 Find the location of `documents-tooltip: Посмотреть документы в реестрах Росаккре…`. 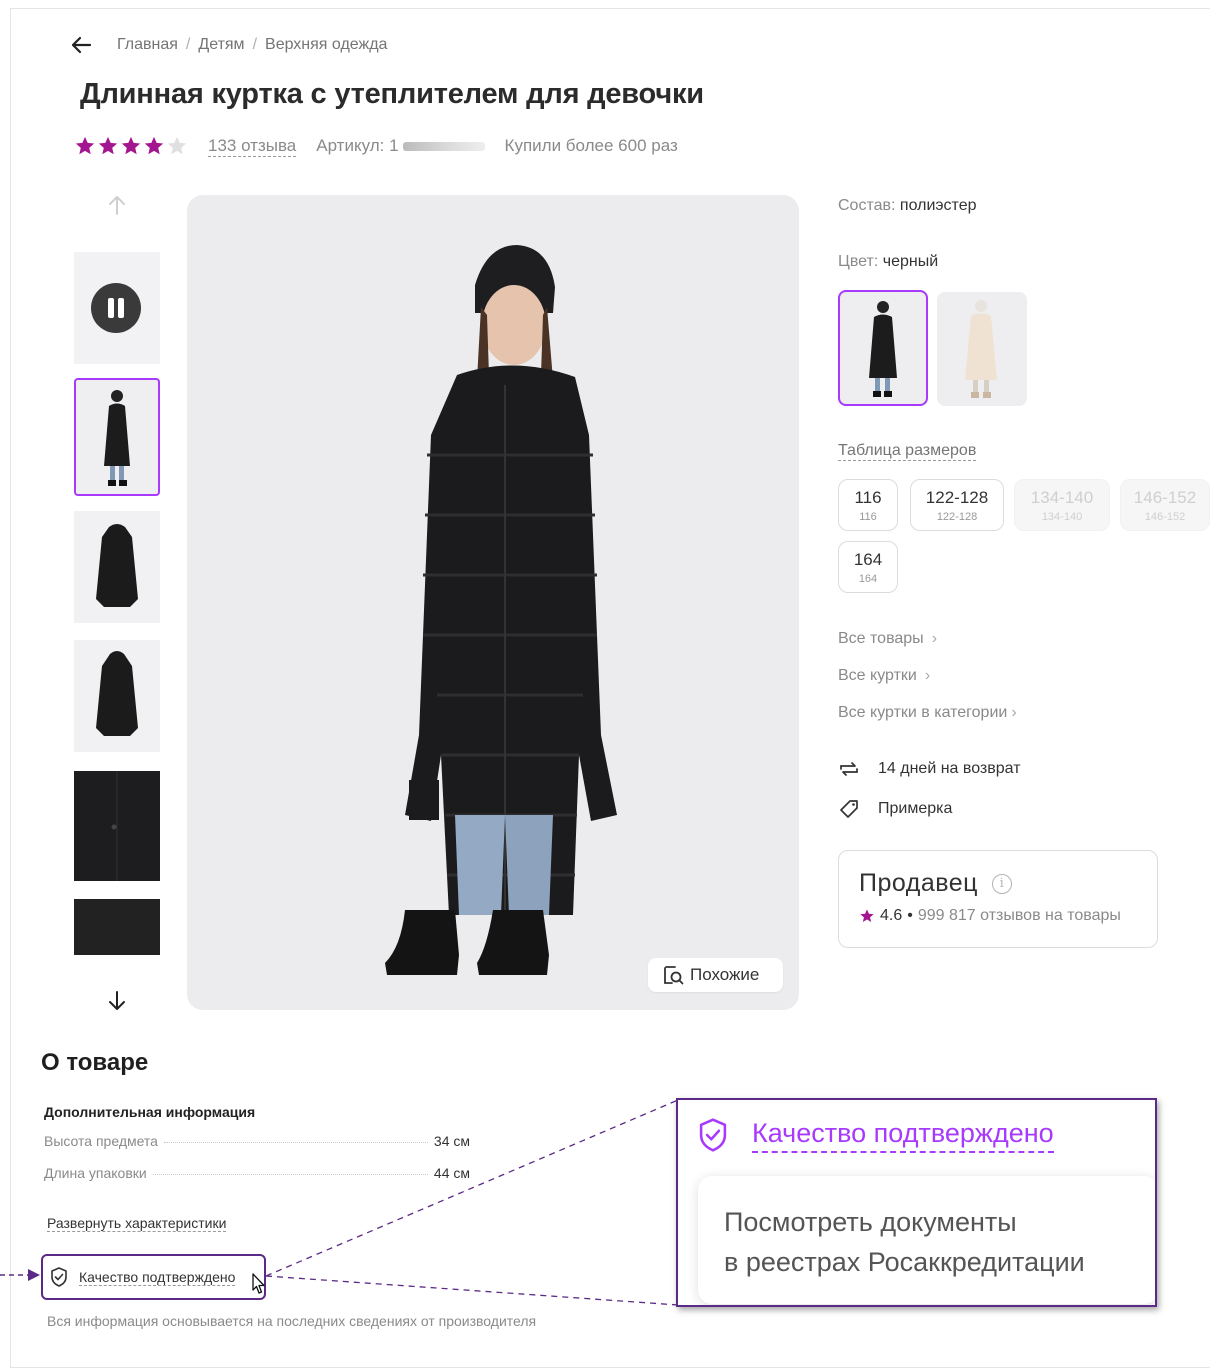

documents-tooltip: Посмотреть документы в реестрах Росаккре… is located at coordinates (926, 1240).